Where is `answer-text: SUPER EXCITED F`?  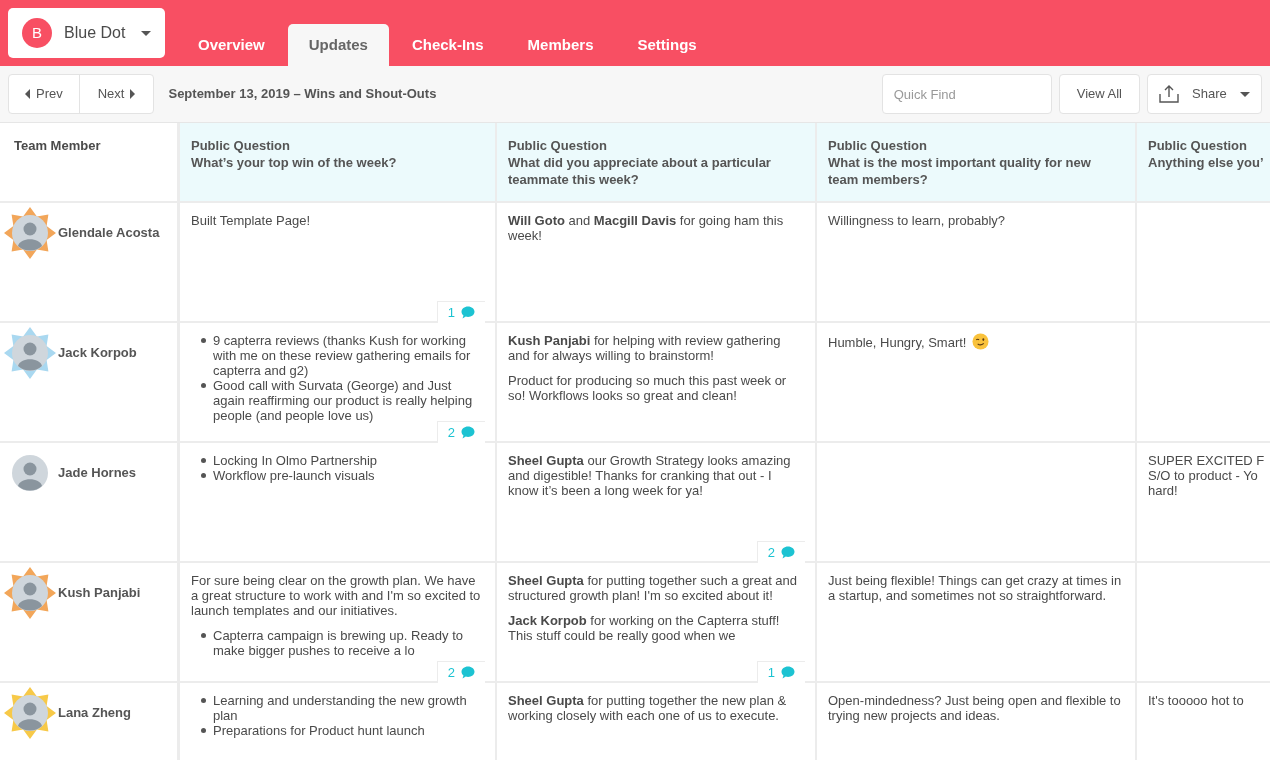 answer-text: SUPER EXCITED F is located at coordinates (1206, 460).